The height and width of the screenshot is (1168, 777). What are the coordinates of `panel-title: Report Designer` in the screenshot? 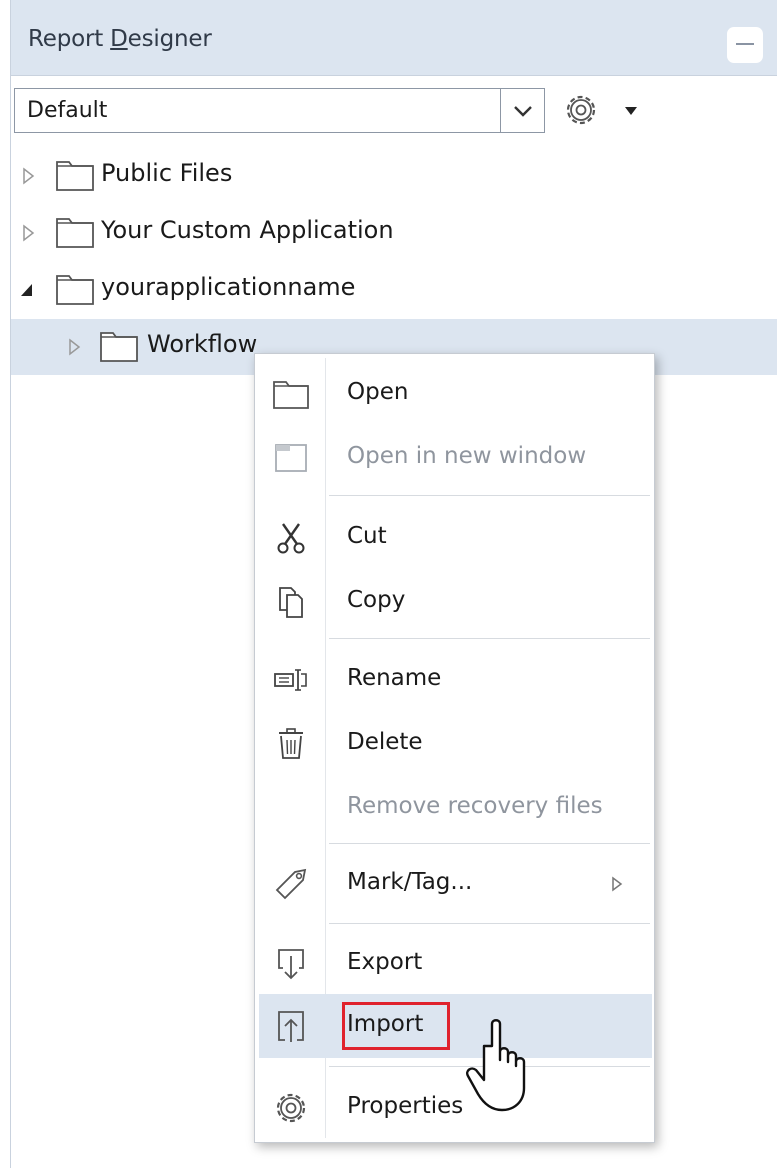 It's located at (120, 39).